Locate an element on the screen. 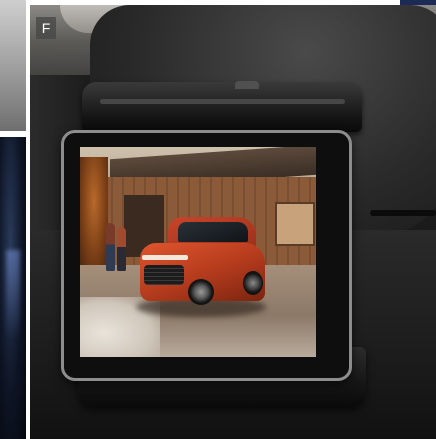 The image size is (436, 439). tablet-holder-top-clamp is located at coordinates (222, 107).